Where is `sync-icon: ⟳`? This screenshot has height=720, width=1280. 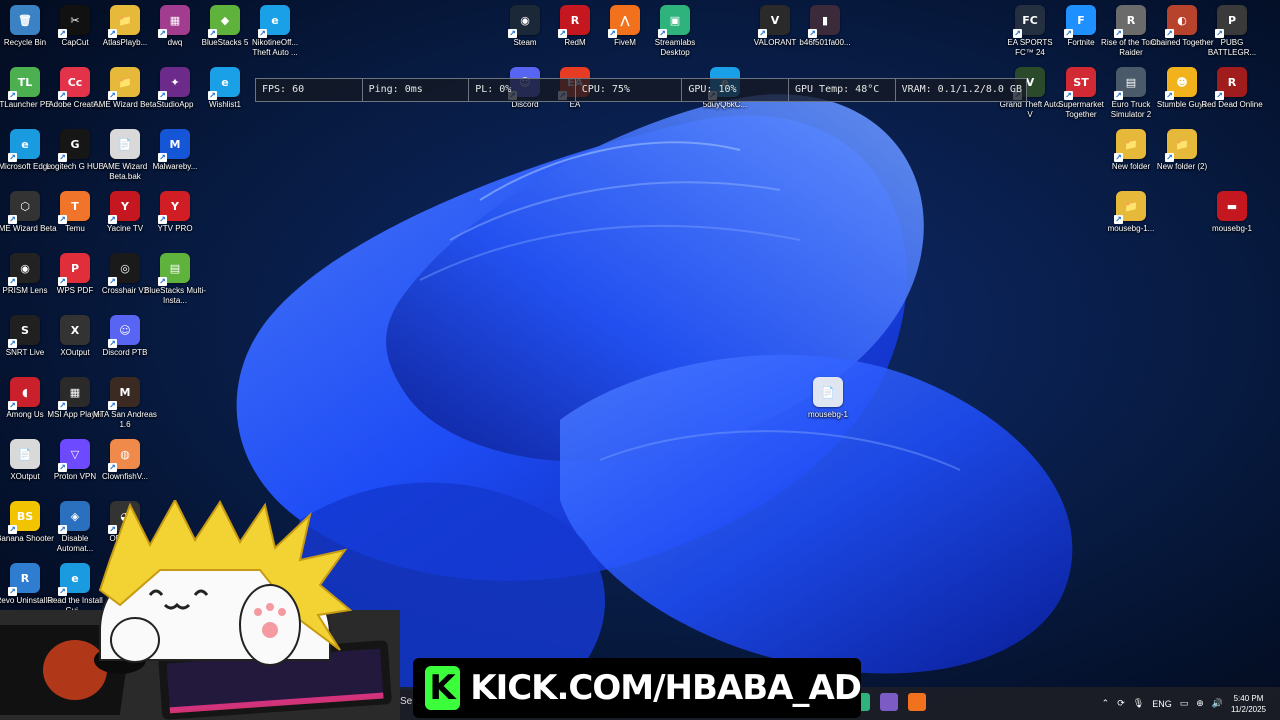 sync-icon: ⟳ is located at coordinates (1121, 703).